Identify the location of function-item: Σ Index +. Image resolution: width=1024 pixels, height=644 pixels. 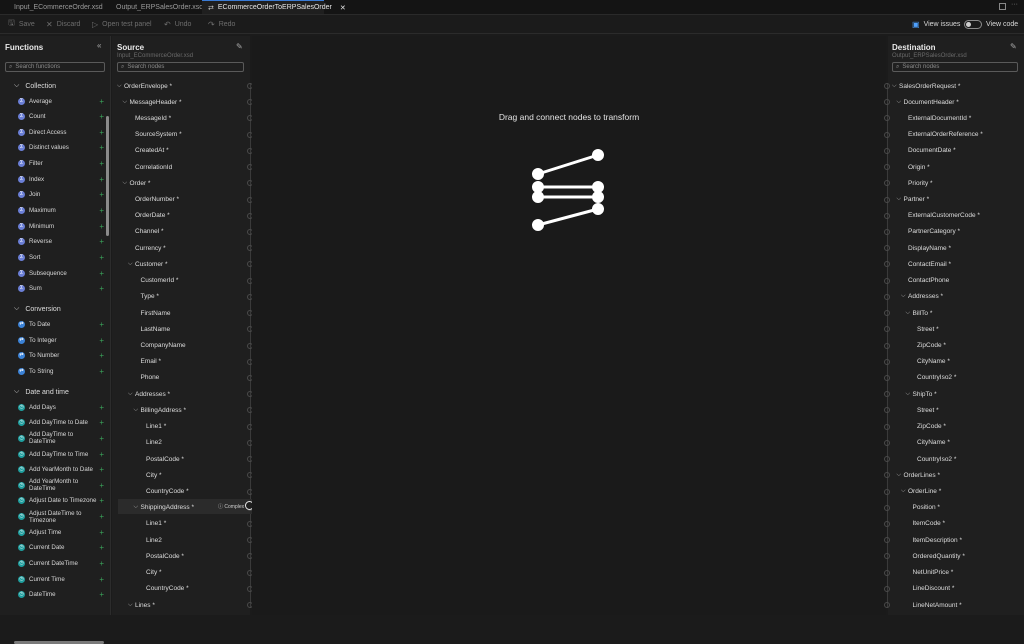
(61, 179).